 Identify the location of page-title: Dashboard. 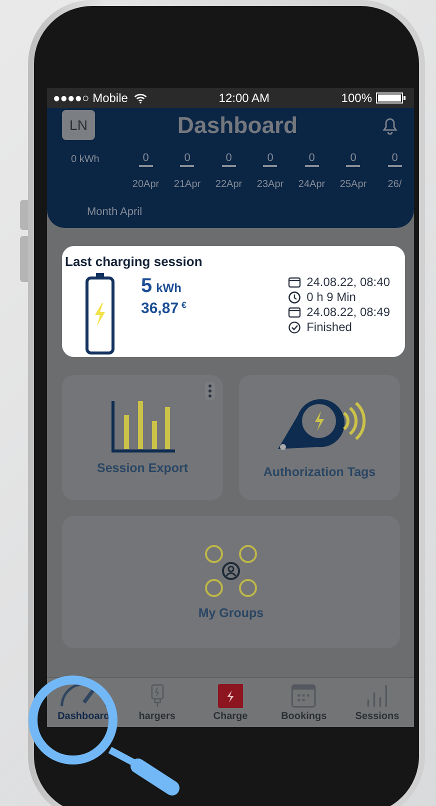
(237, 125).